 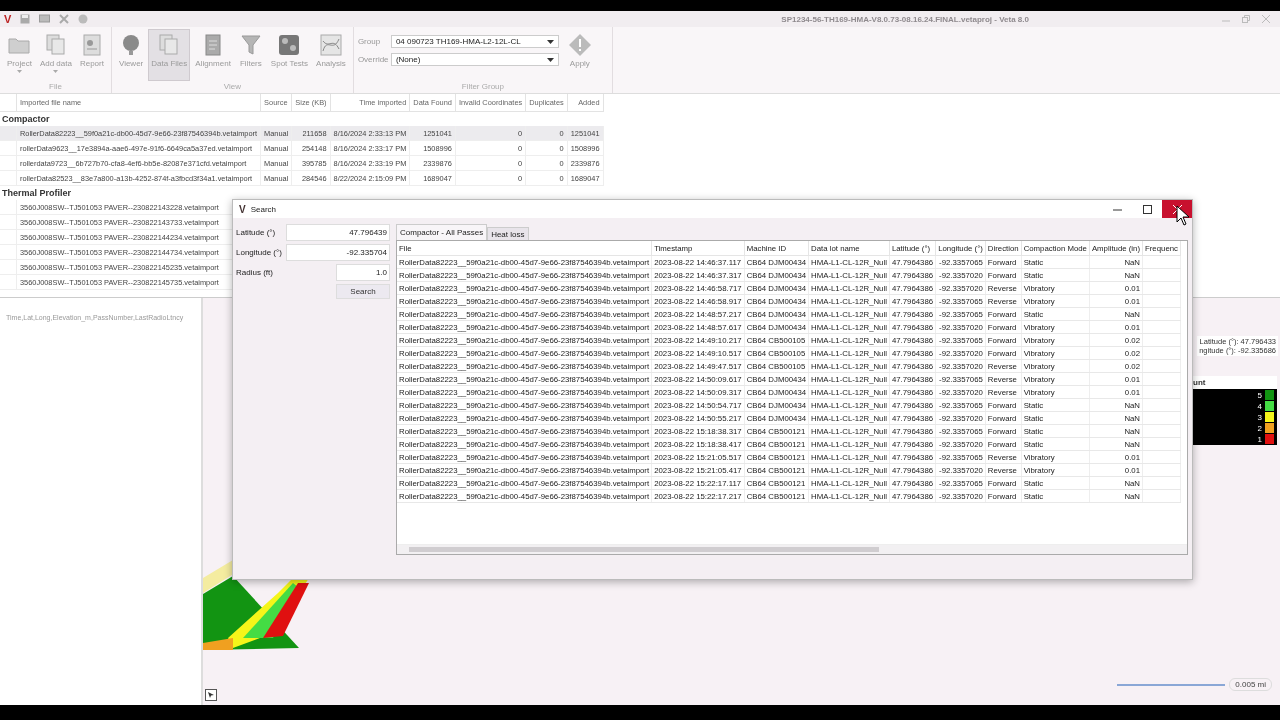 What do you see at coordinates (363, 291) in the screenshot?
I see `search-button: Search` at bounding box center [363, 291].